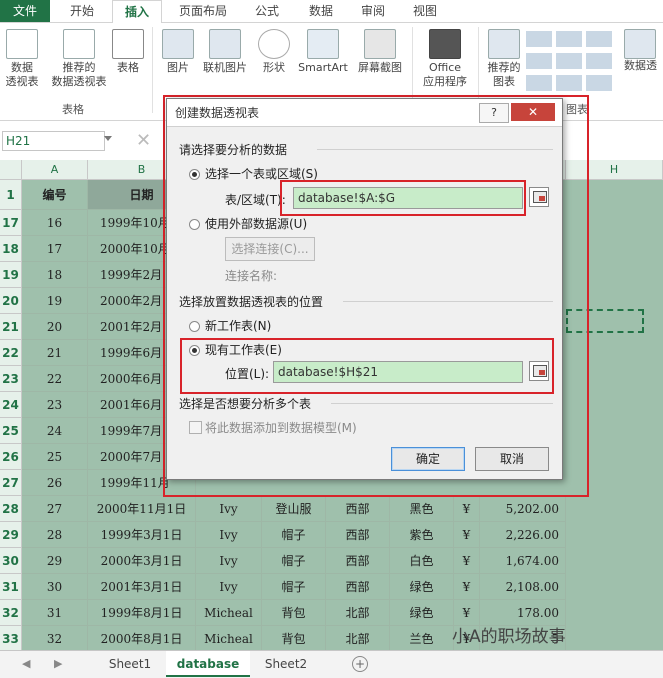 Image resolution: width=663 pixels, height=678 pixels. I want to click on table-cell-product: 背包, so click(294, 613).